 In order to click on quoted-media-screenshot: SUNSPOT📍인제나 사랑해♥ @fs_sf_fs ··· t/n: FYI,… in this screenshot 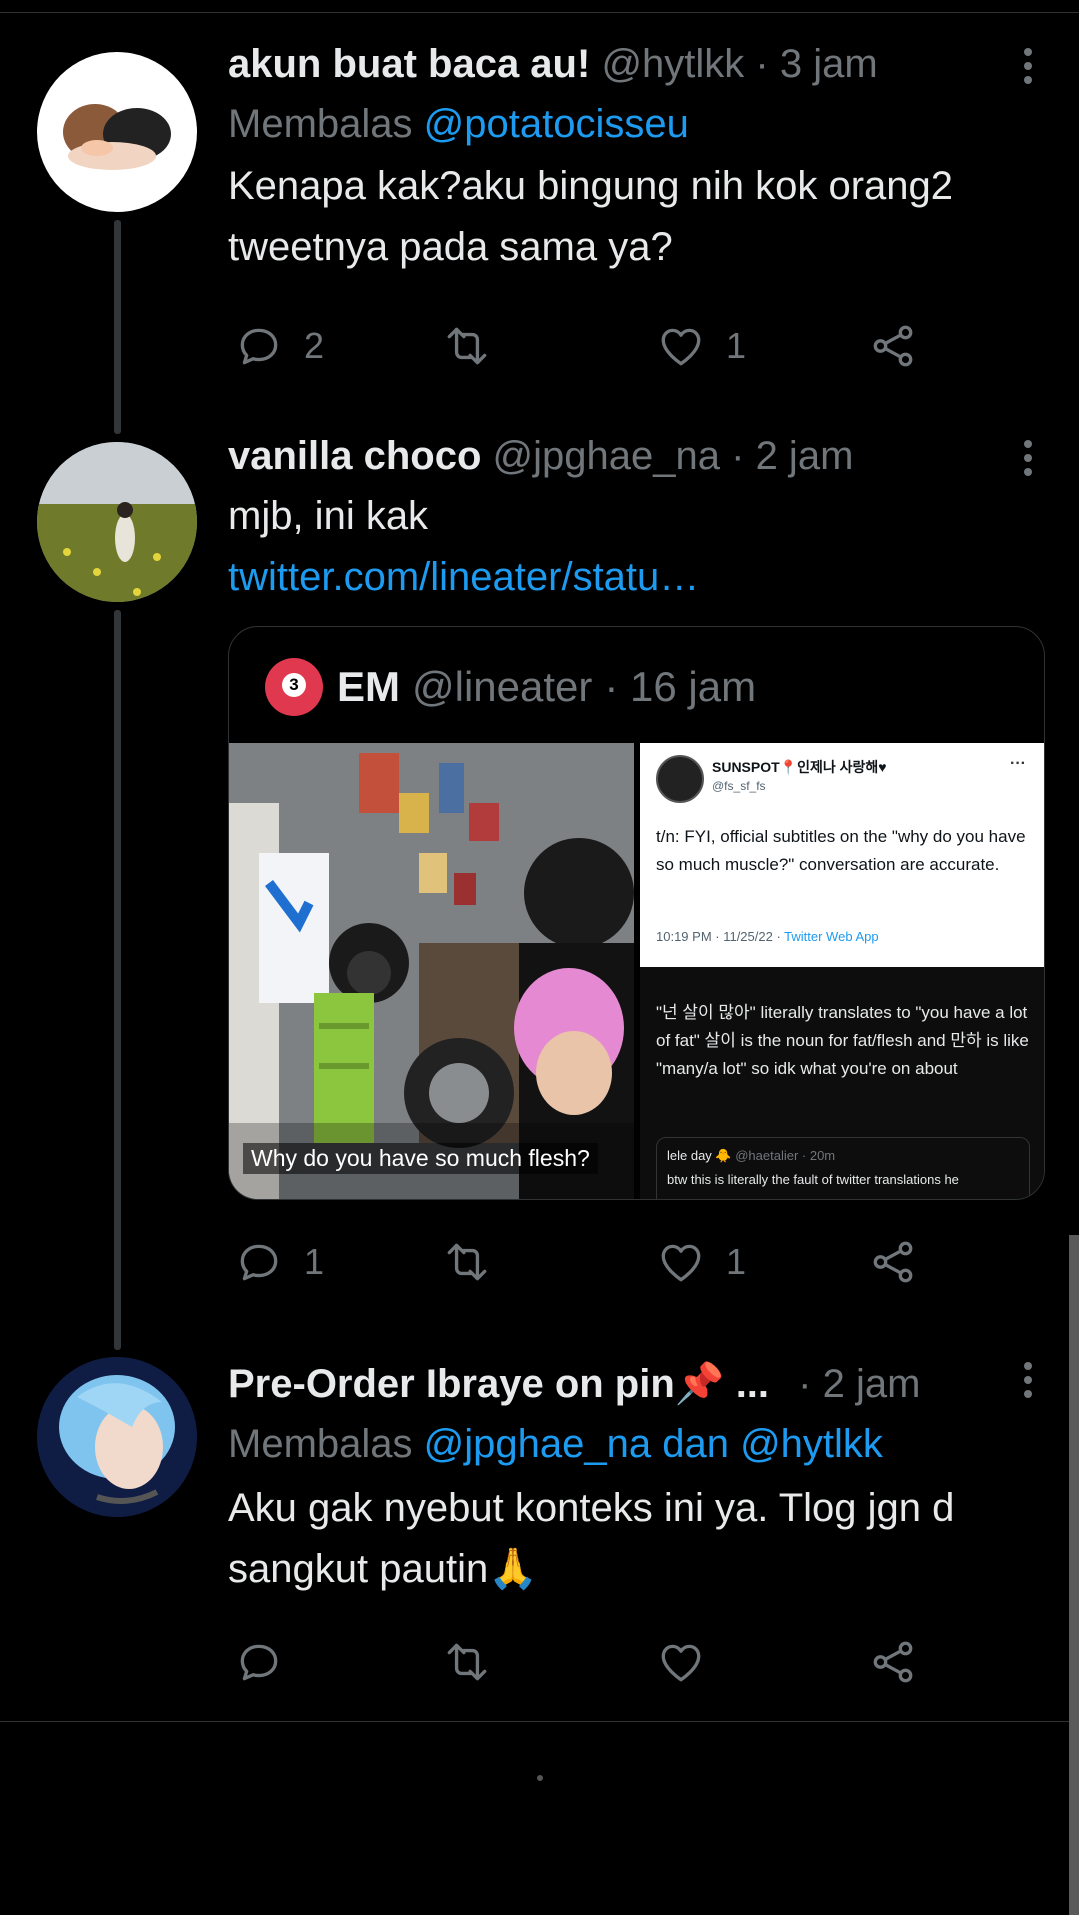, I will do `click(842, 971)`.